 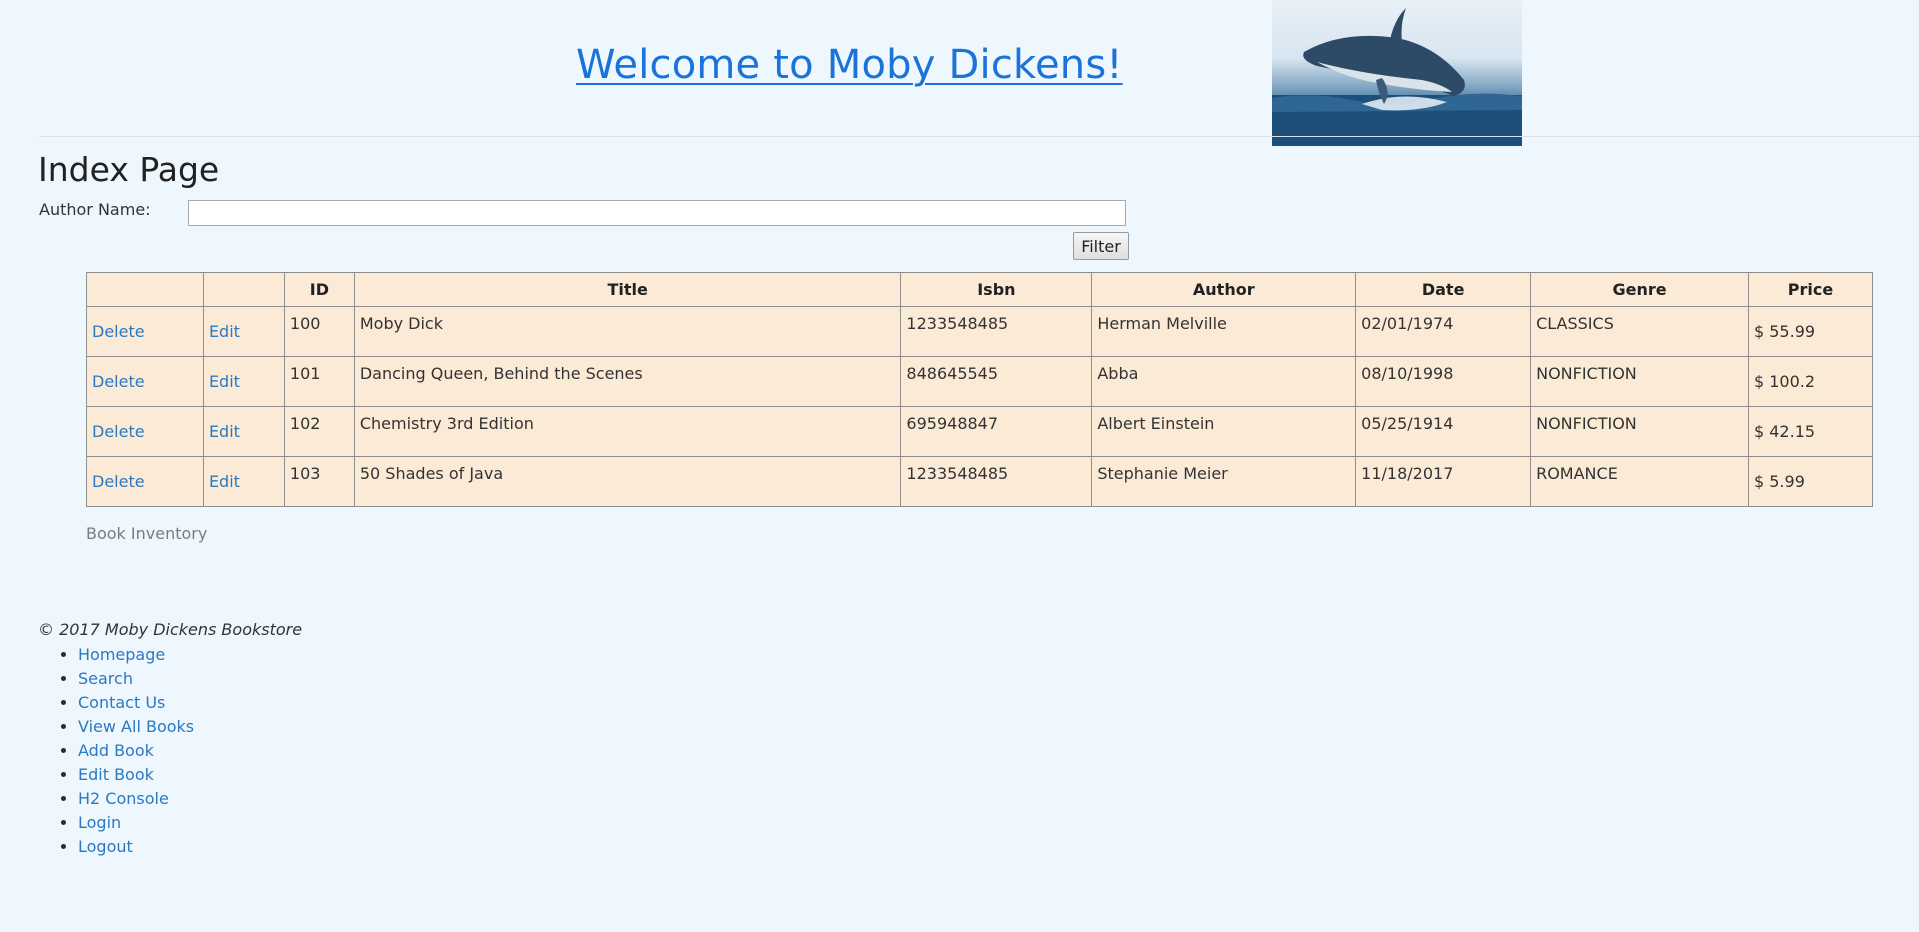 What do you see at coordinates (105, 846) in the screenshot?
I see `logout-link: Logout` at bounding box center [105, 846].